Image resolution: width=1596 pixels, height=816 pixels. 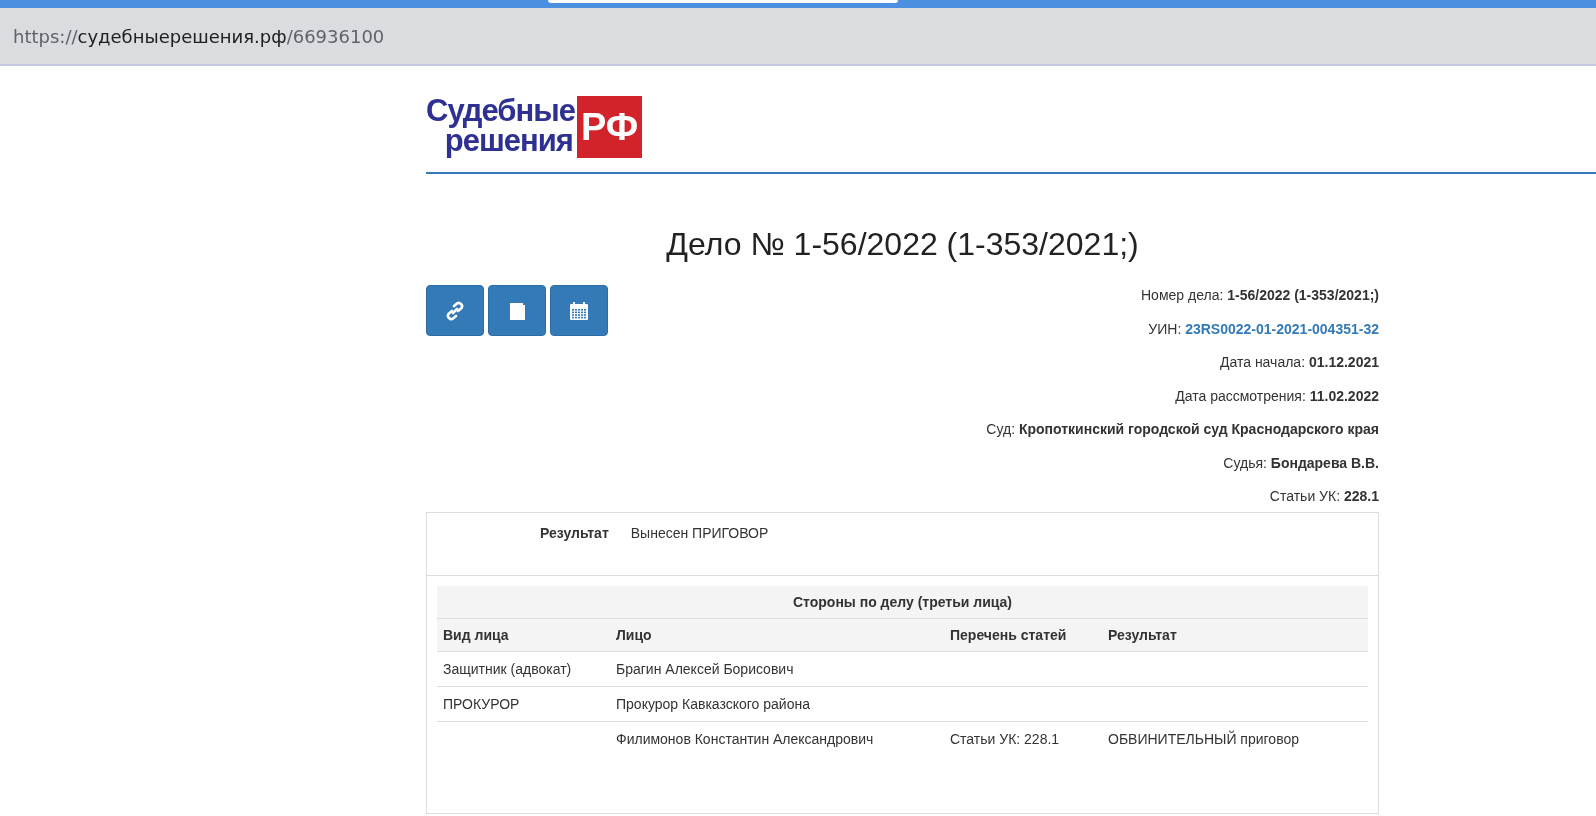 I want to click on copy-button, so click(x=517, y=310).